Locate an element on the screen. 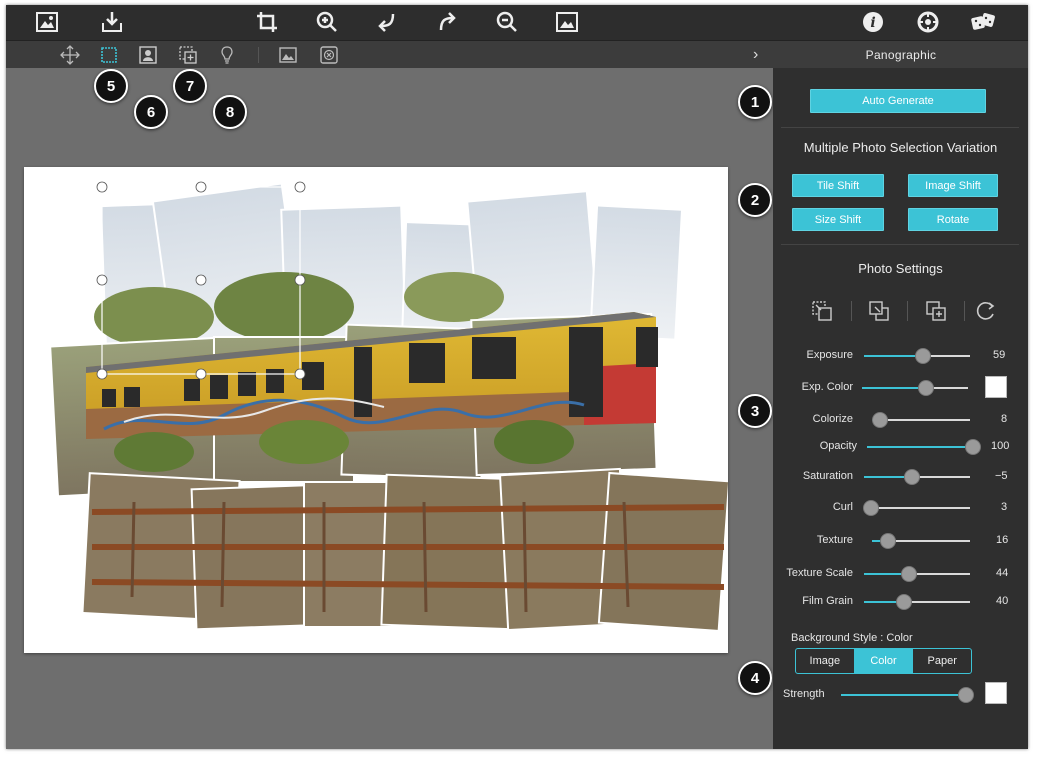 This screenshot has width=1038, height=758. callout-badge-5: 5 is located at coordinates (111, 86).